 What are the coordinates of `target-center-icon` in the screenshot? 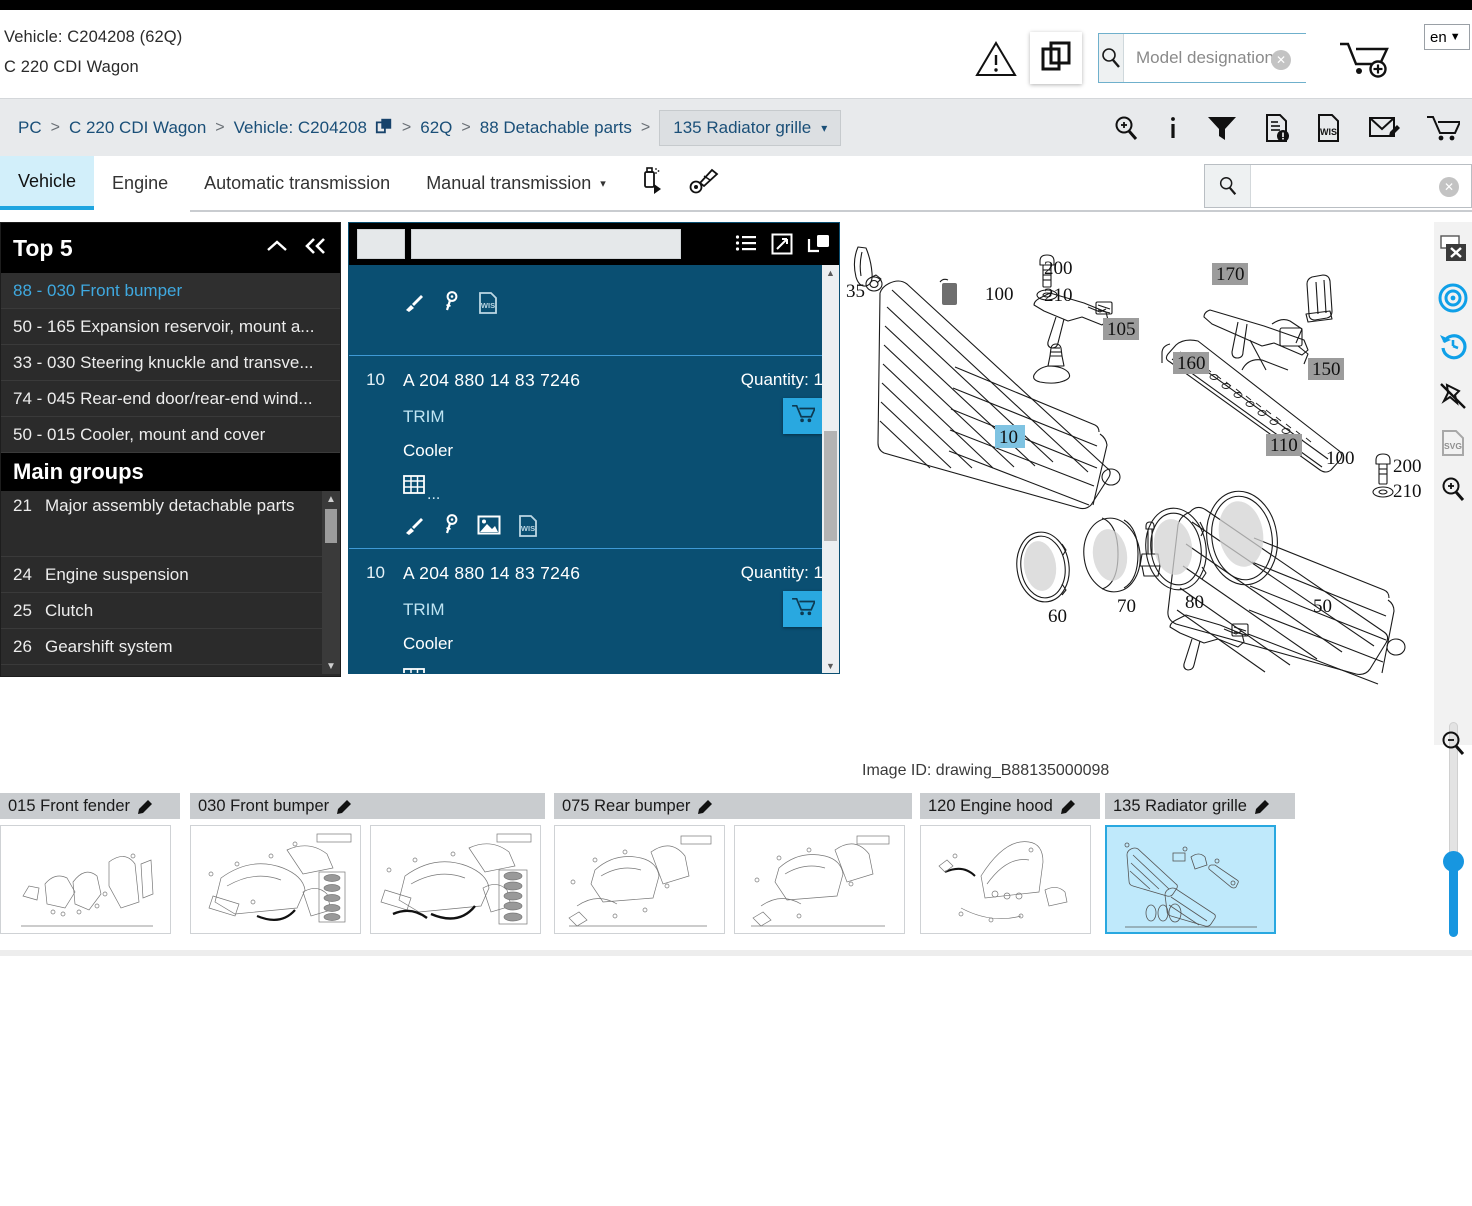 It's located at (1453, 298).